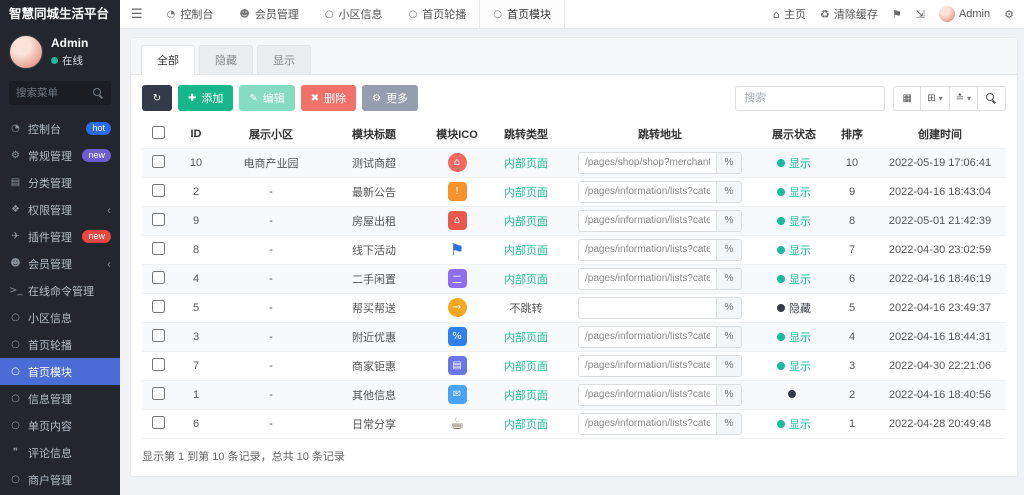 Image resolution: width=1024 pixels, height=495 pixels. I want to click on sidebar-item-info: ○ 信息管理, so click(60, 398).